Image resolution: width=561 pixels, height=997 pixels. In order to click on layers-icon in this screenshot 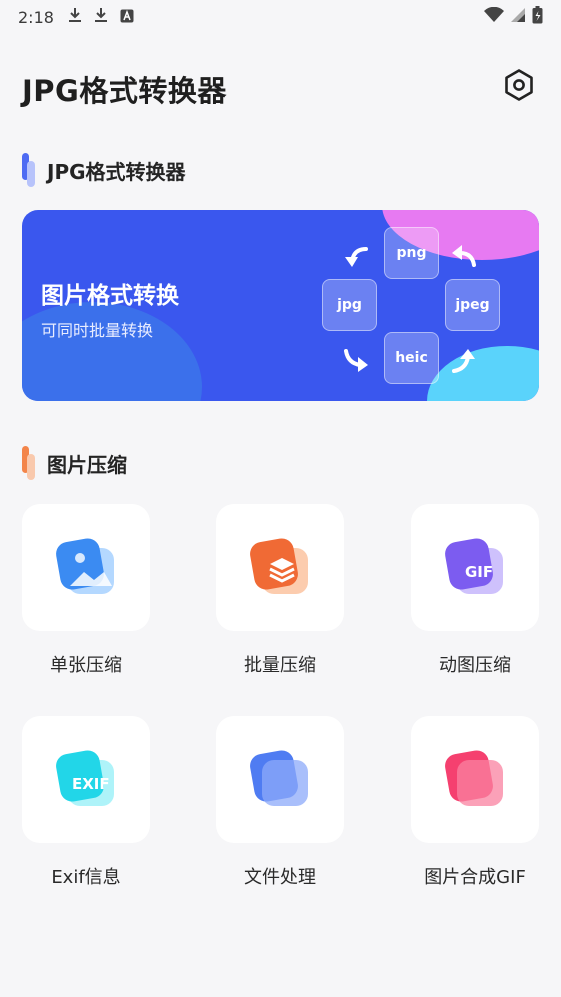, I will do `click(280, 568)`.